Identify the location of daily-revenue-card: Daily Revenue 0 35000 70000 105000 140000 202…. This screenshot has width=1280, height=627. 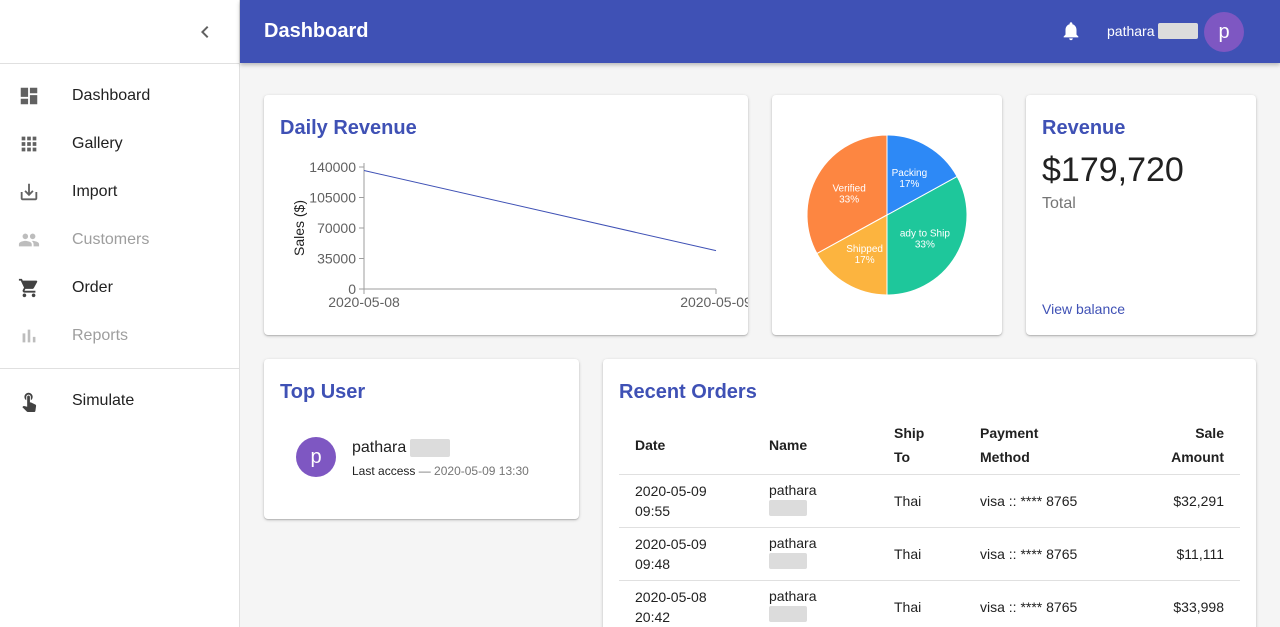
(506, 215).